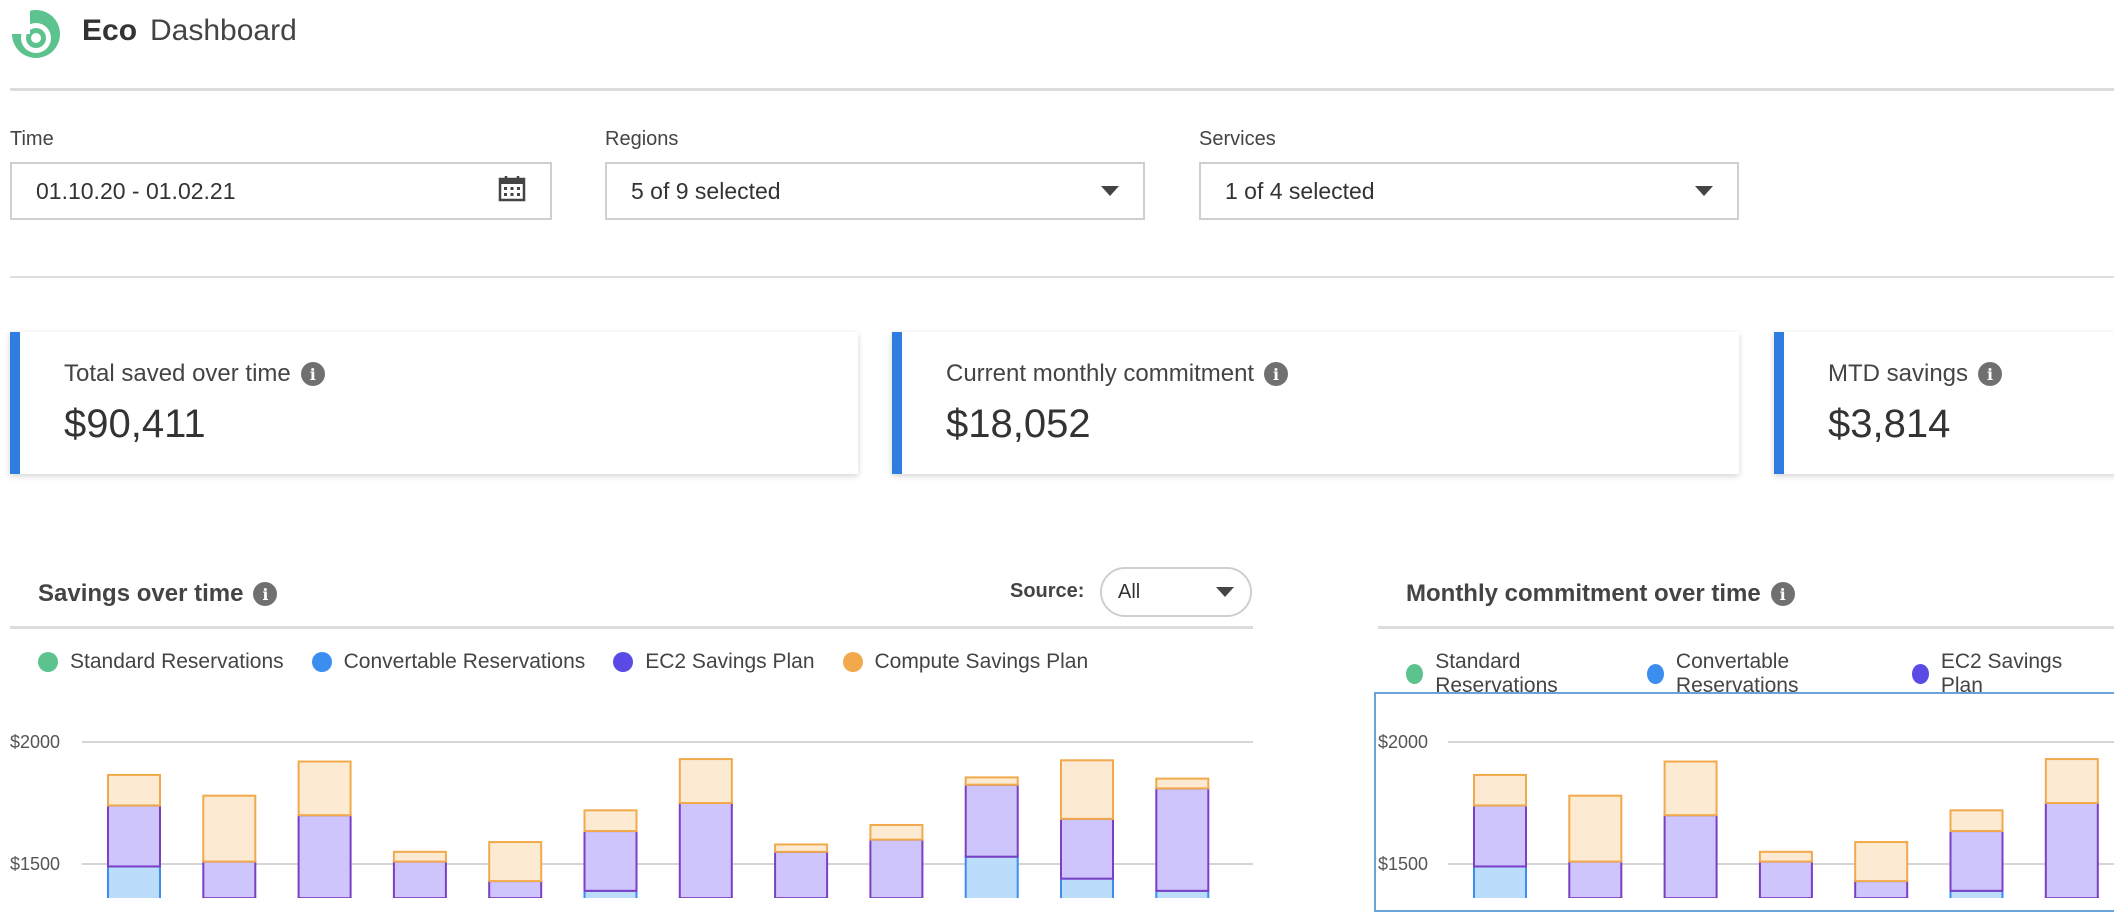  What do you see at coordinates (1898, 373) in the screenshot?
I see `card-title: MTD savings` at bounding box center [1898, 373].